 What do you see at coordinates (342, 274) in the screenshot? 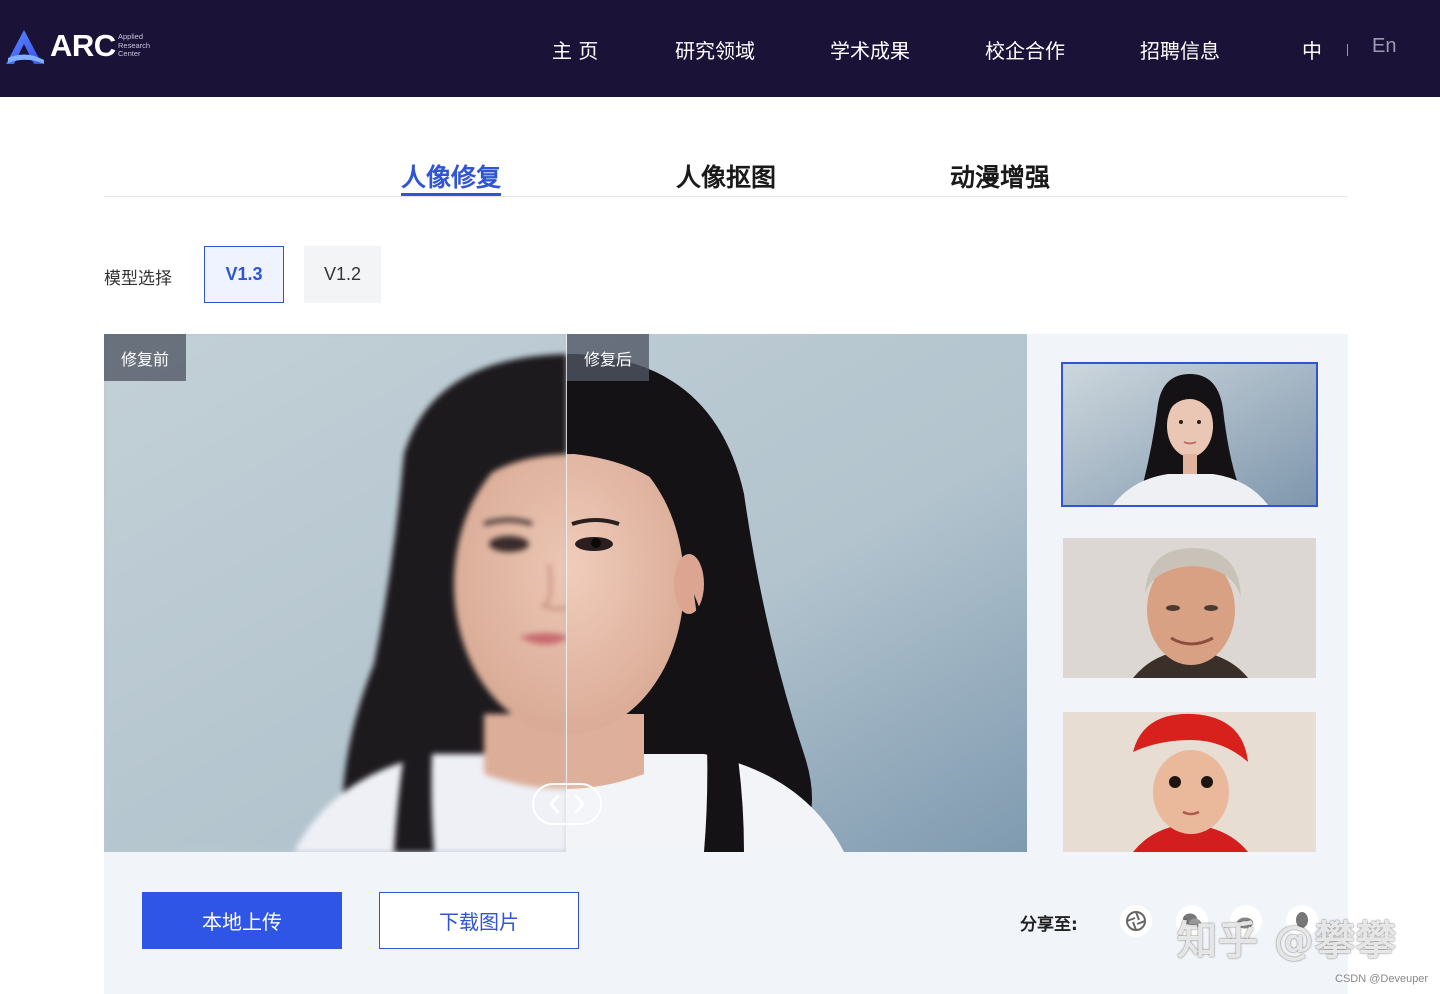
I see `model-option-v12: V1.2` at bounding box center [342, 274].